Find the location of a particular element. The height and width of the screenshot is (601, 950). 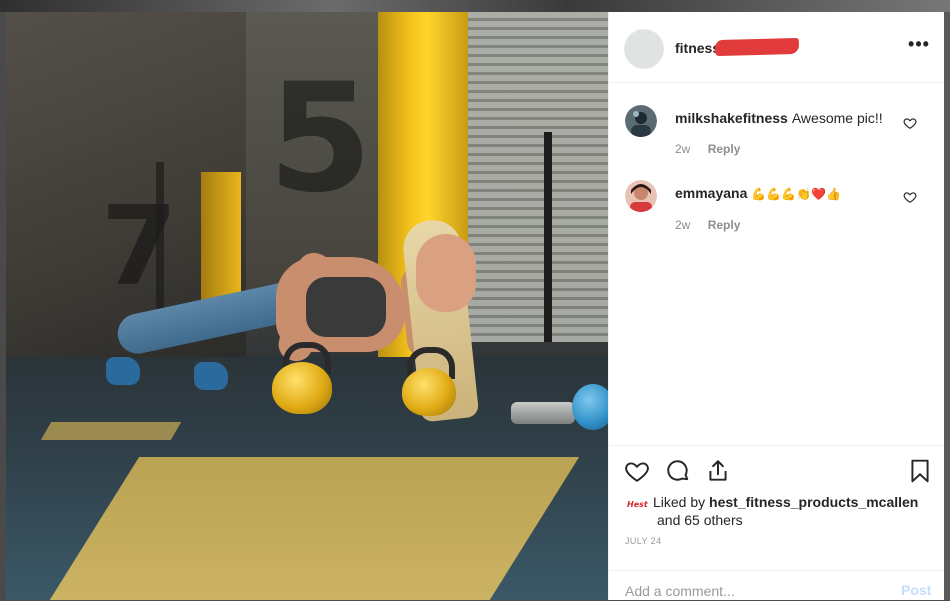

comment-body: 💪💪💪👏❤️👍 is located at coordinates (796, 194).